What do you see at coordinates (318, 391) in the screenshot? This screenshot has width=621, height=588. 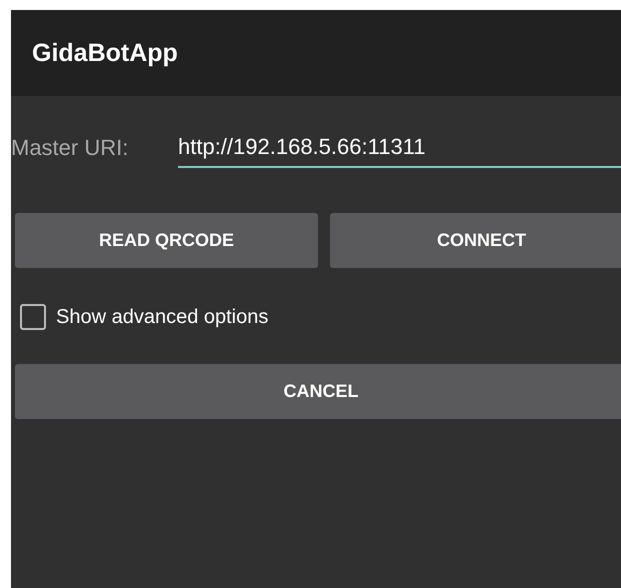 I see `cancel-button: CANCEL` at bounding box center [318, 391].